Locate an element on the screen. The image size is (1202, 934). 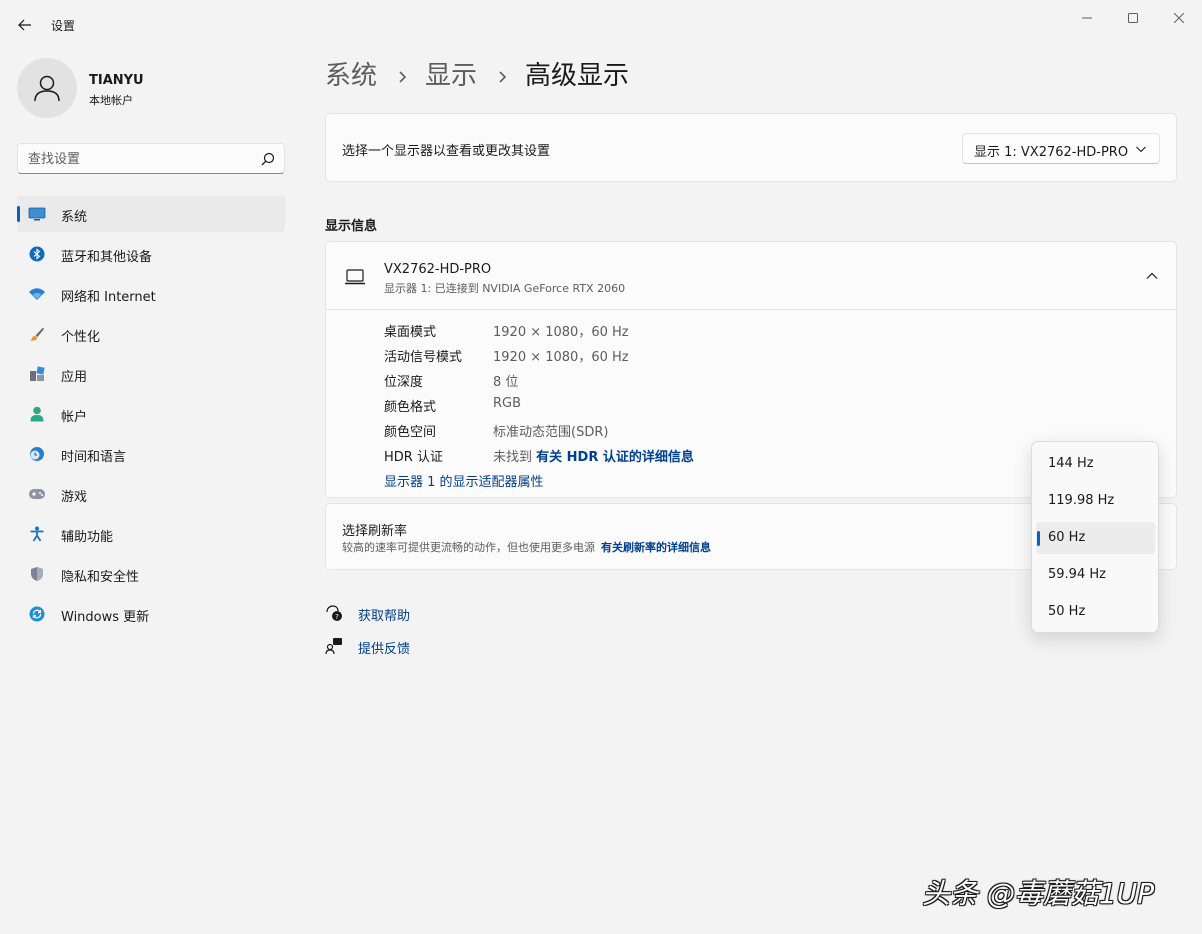
info-key: 颜色格式 is located at coordinates (410, 407).